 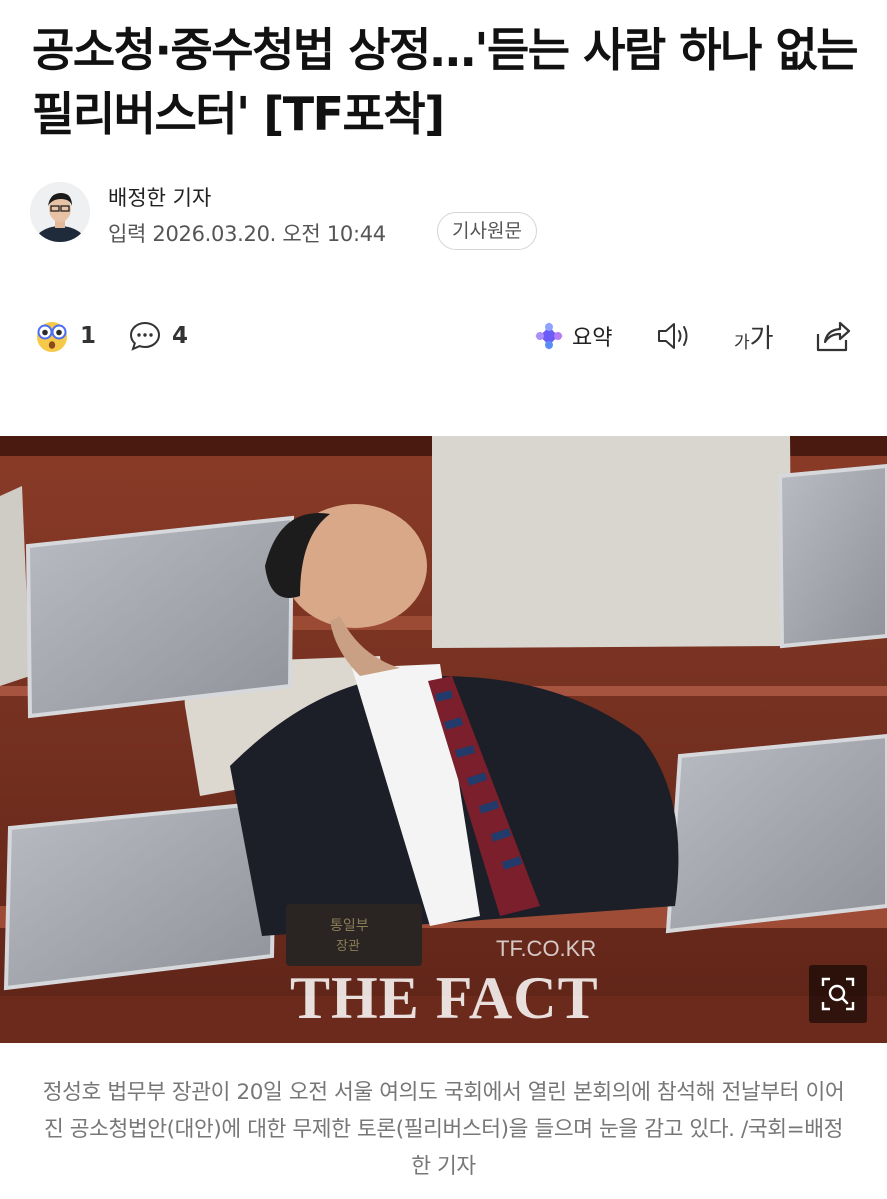 What do you see at coordinates (145, 336) in the screenshot?
I see `comment-bubble-icon` at bounding box center [145, 336].